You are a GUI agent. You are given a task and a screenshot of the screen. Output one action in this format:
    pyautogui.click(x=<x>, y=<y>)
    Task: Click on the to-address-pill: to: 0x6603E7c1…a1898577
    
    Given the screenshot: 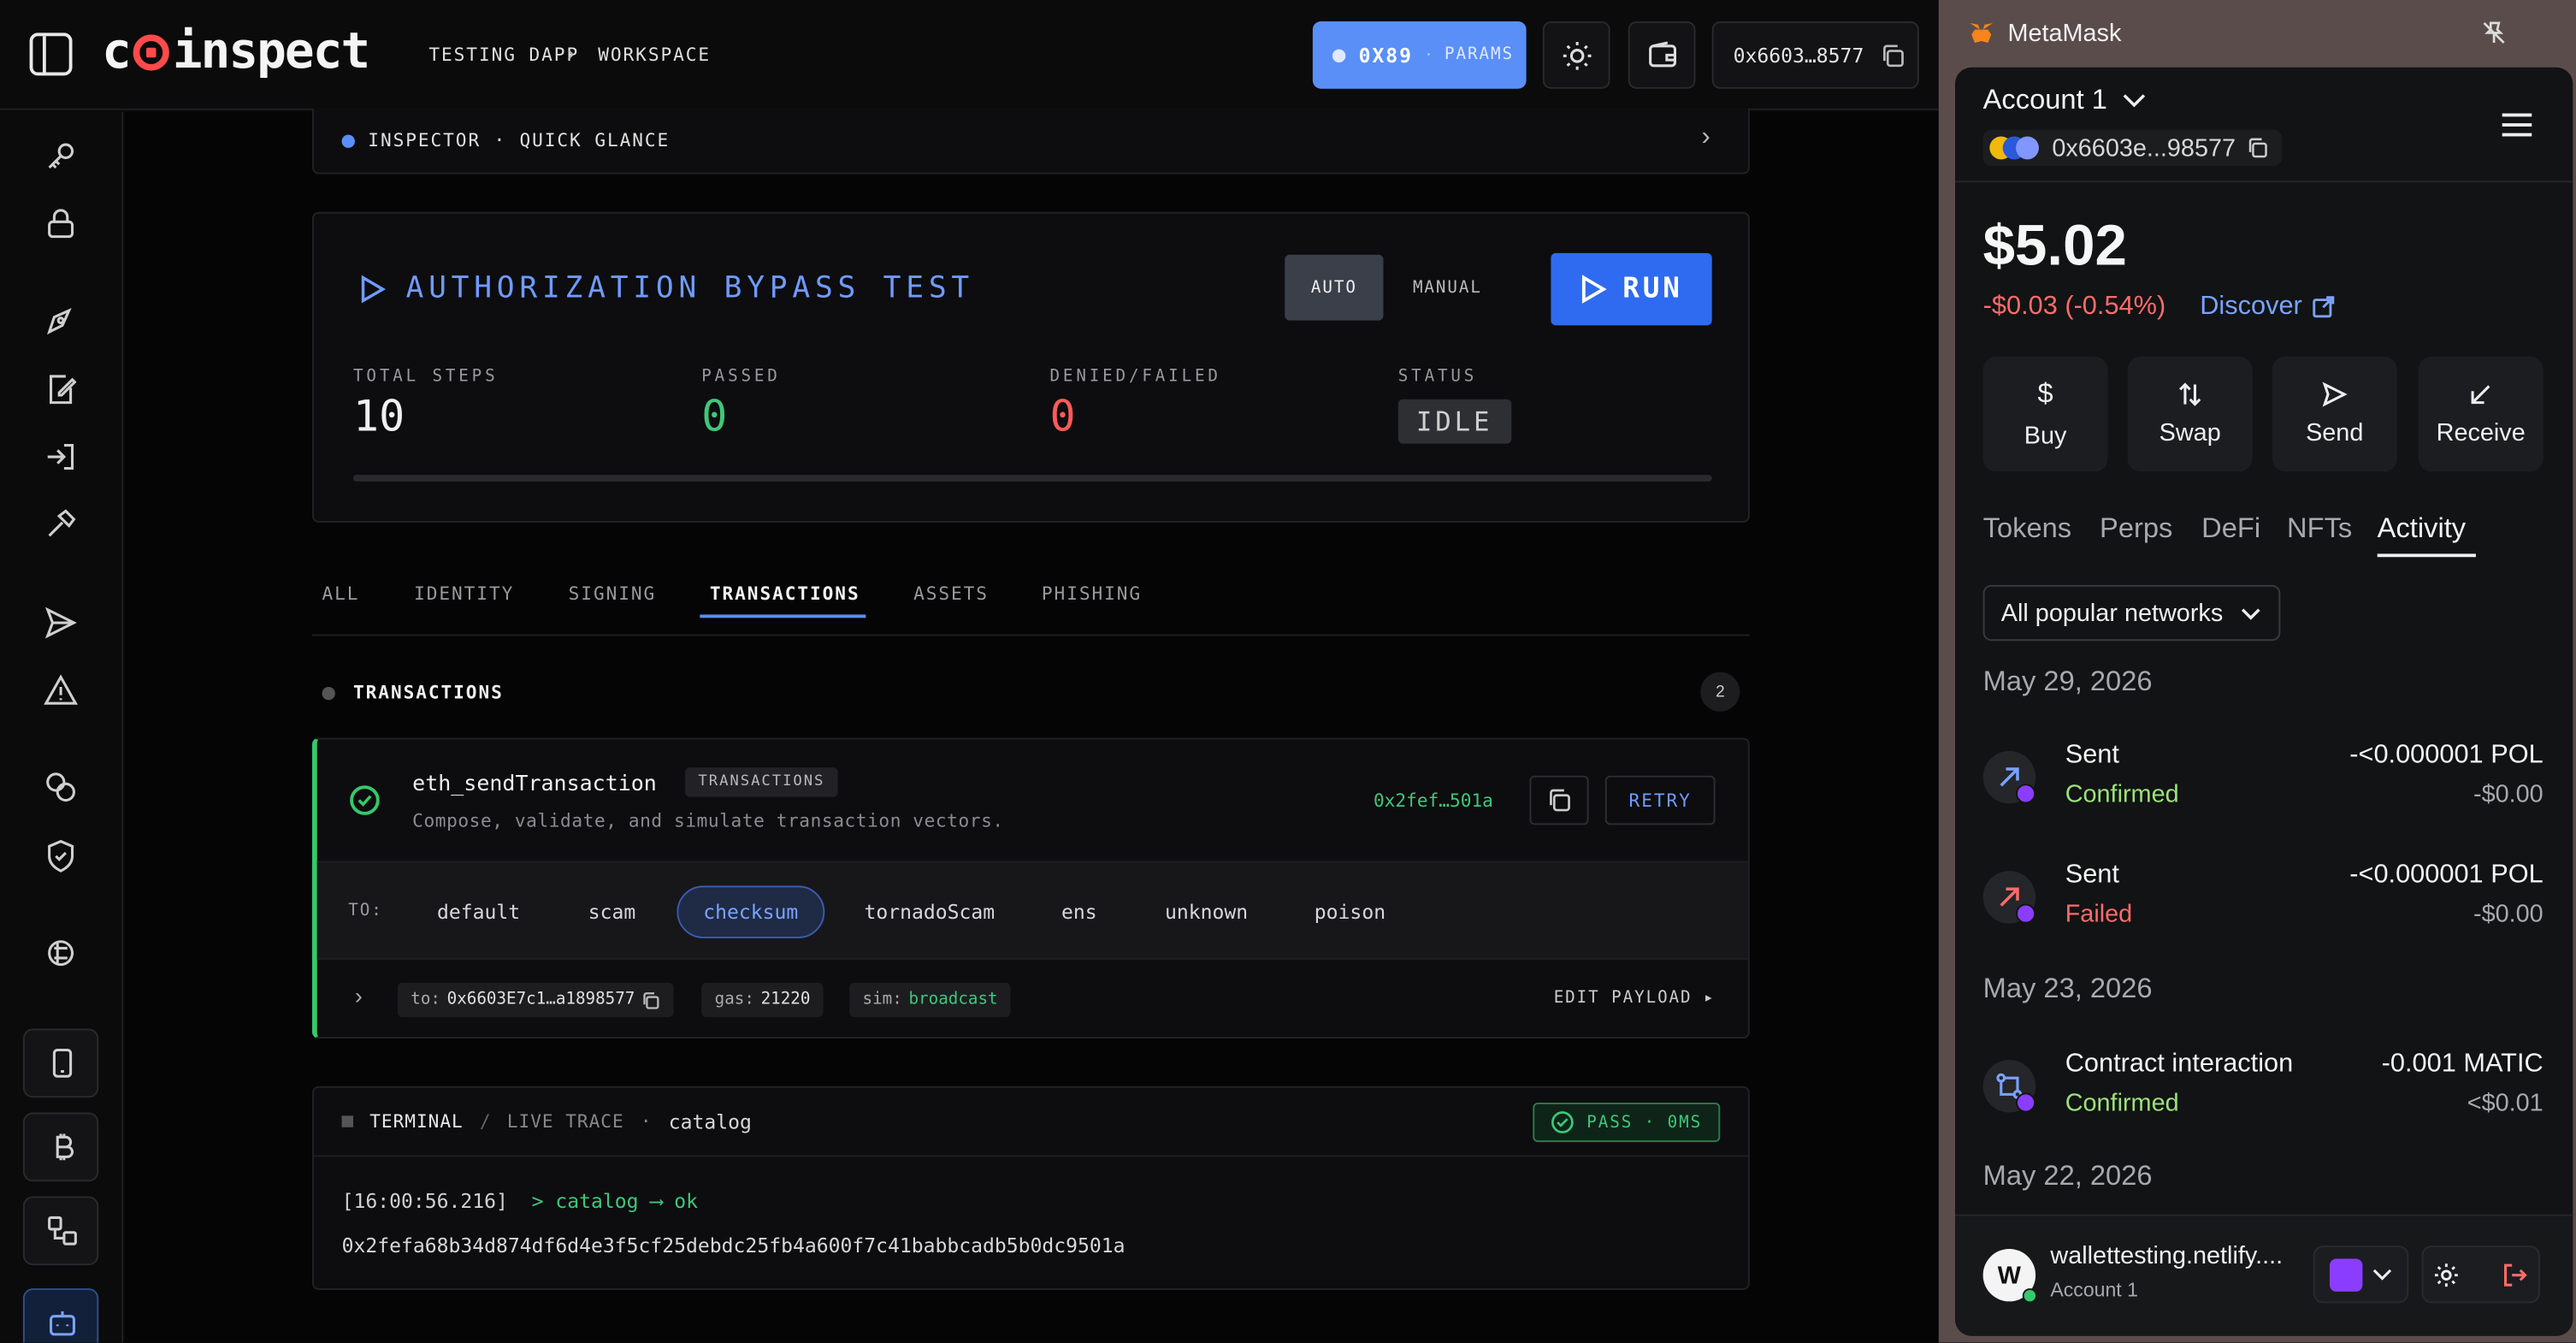 What is the action you would take?
    pyautogui.click(x=536, y=1000)
    